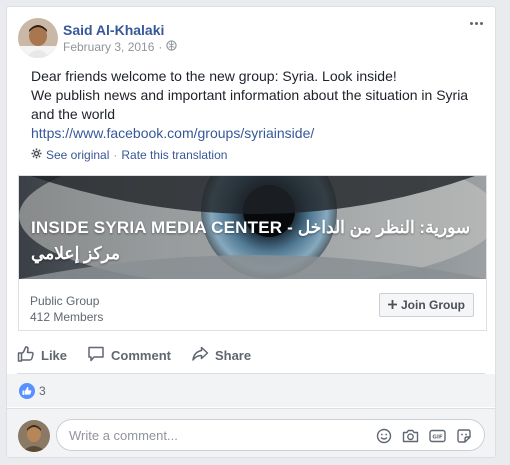 This screenshot has height=465, width=510. Describe the element at coordinates (36, 155) in the screenshot. I see `gear-icon` at that location.